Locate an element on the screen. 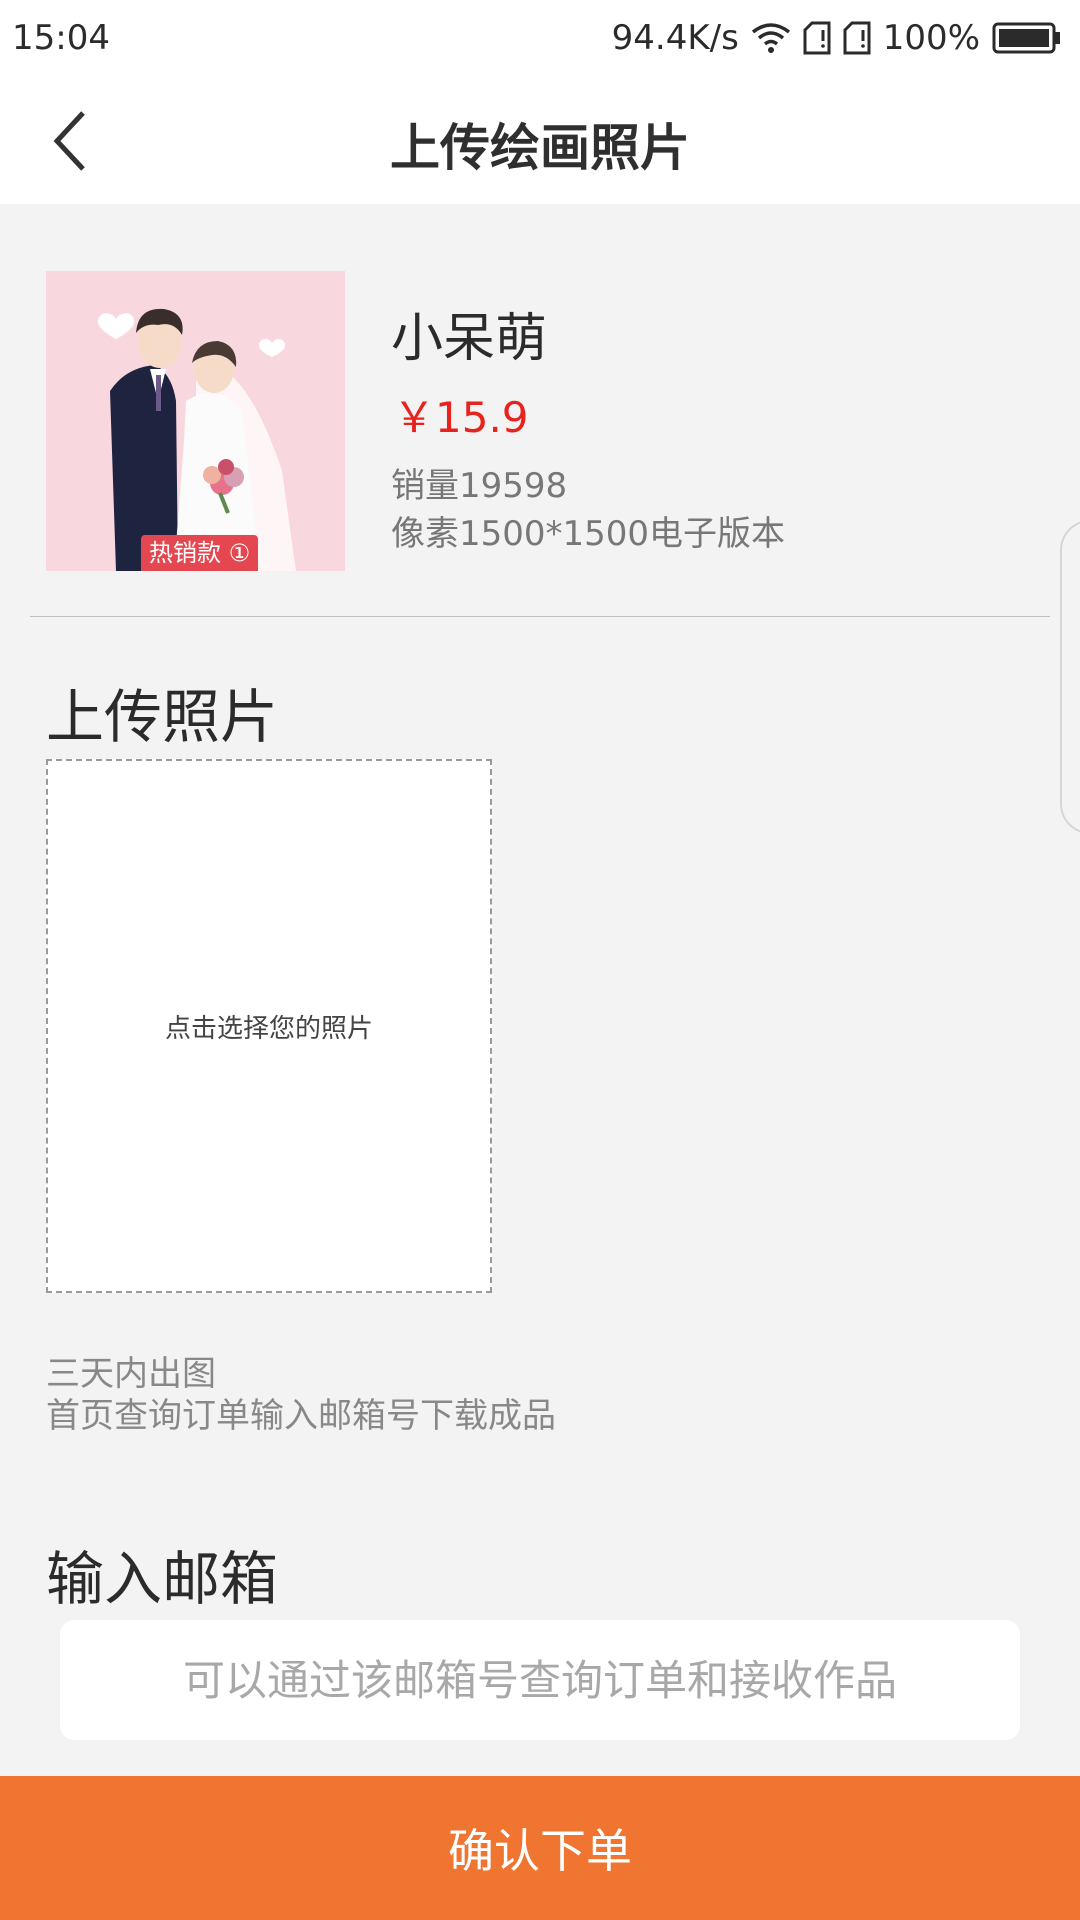  product-spec: 像素1500*1500电子版本 is located at coordinates (588, 534).